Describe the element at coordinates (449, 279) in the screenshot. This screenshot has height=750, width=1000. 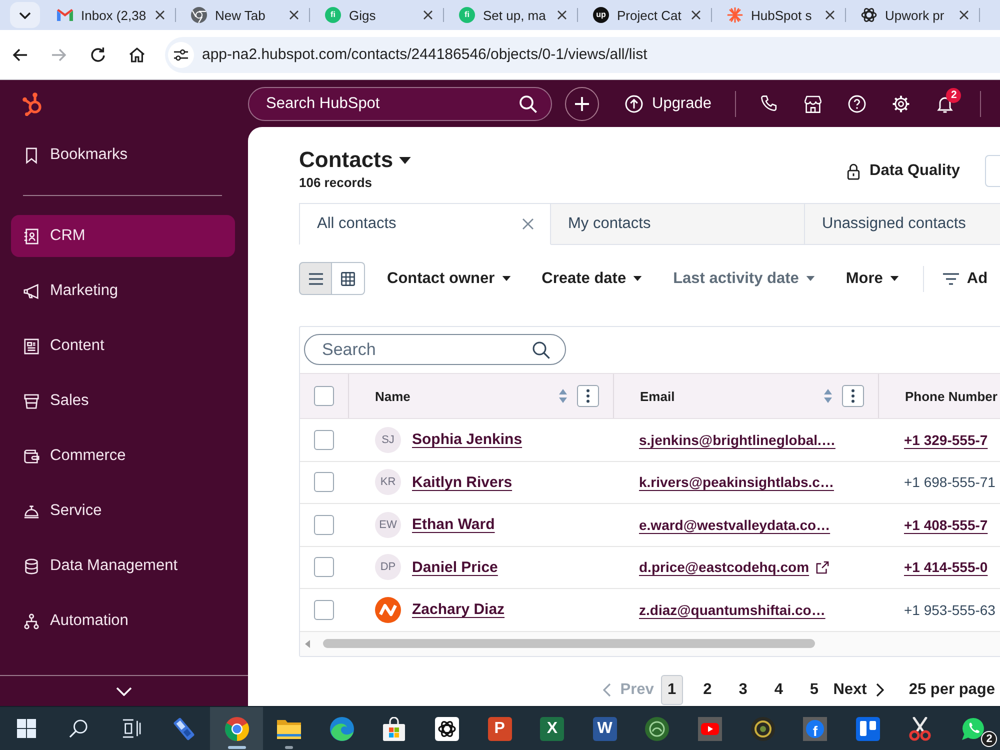
I see `filter-dropdown: Contact owner` at that location.